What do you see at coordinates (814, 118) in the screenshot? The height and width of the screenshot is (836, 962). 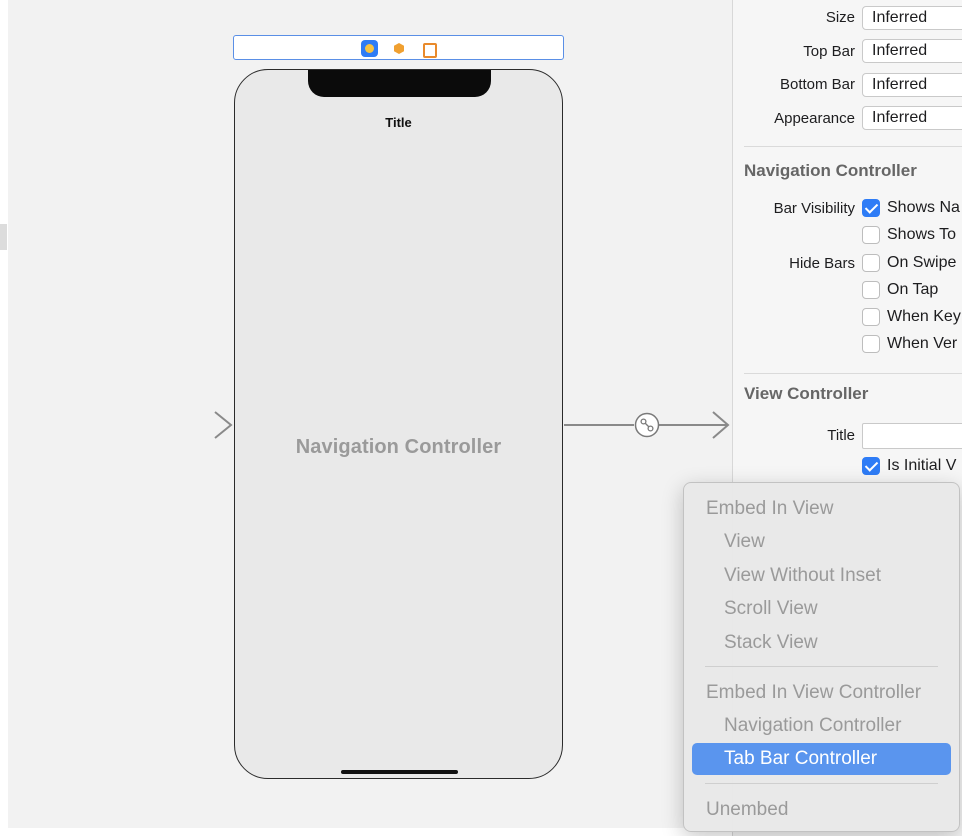 I see `appearance-label: Appearance` at bounding box center [814, 118].